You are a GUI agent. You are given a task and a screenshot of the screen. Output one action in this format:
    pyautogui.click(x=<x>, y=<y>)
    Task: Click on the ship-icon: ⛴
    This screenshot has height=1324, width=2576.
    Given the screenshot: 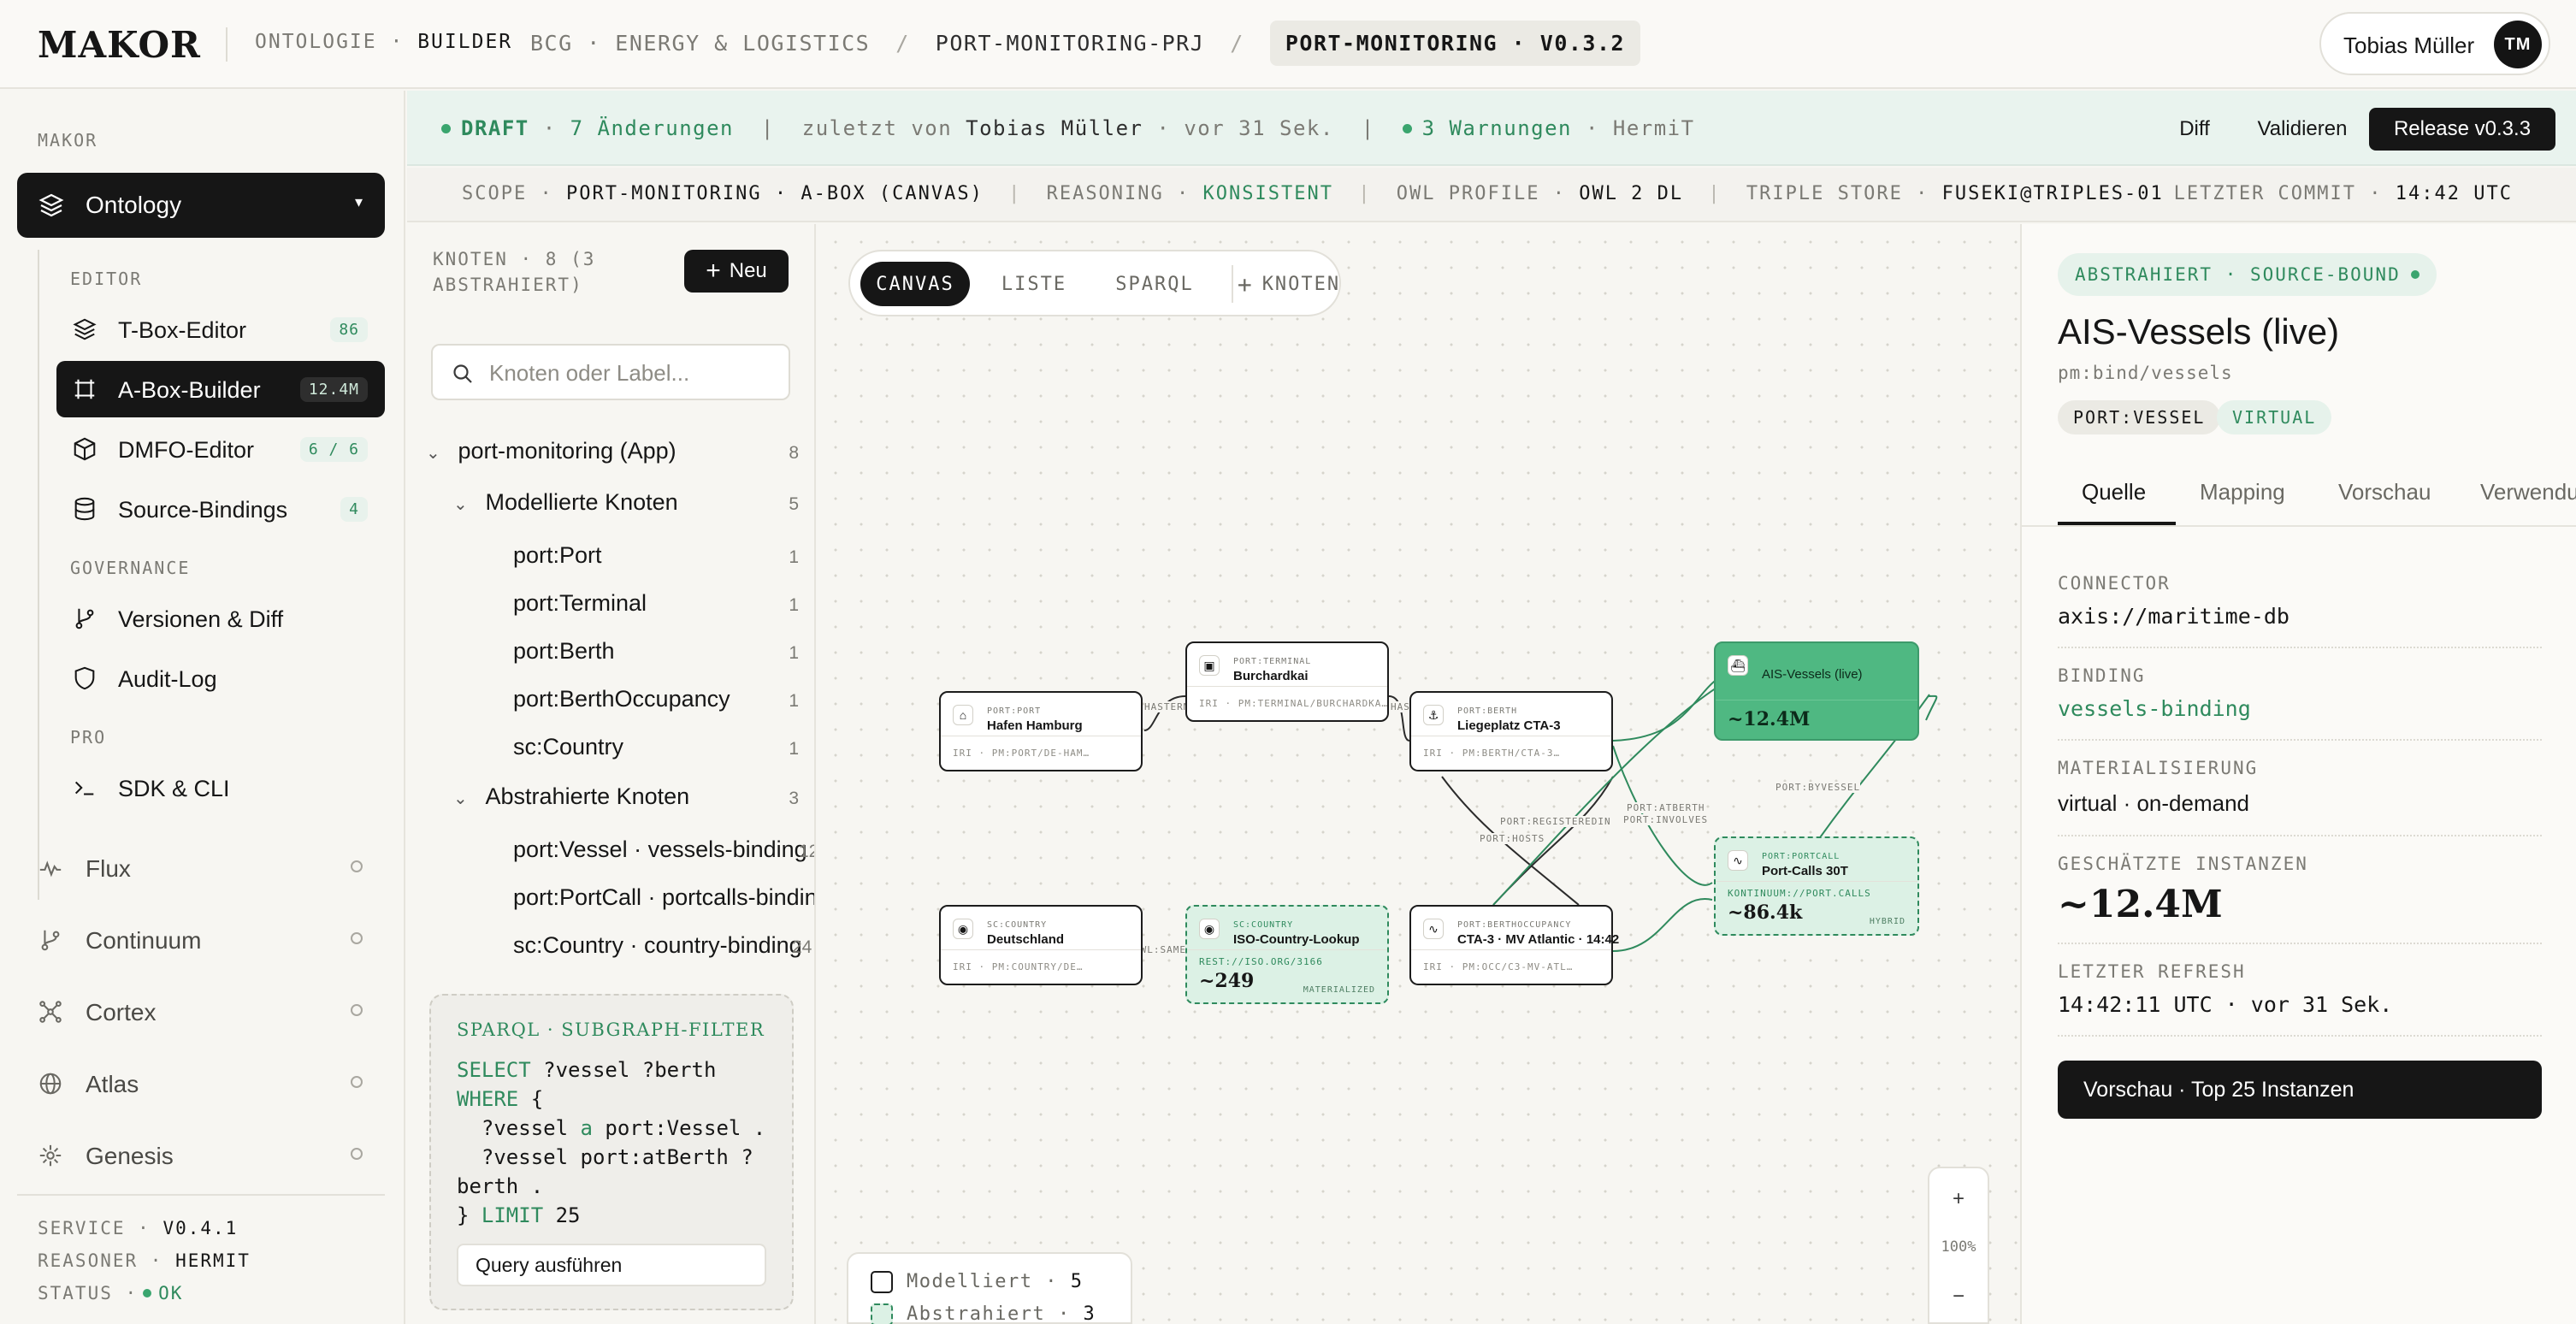 What is the action you would take?
    pyautogui.click(x=1738, y=665)
    